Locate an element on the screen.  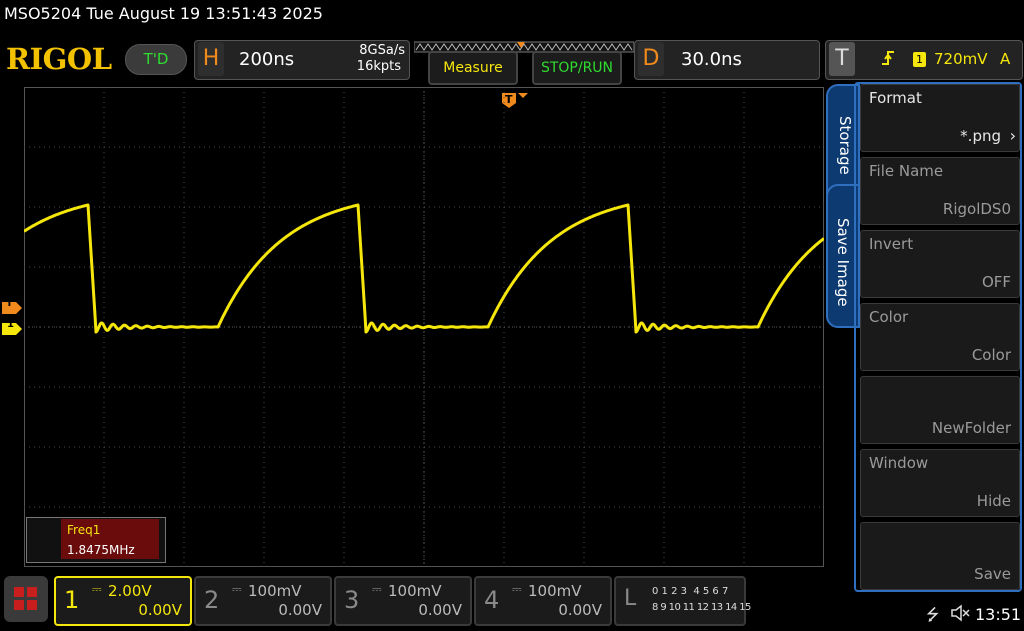
rigol-logo: RIGOL is located at coordinates (59, 59).